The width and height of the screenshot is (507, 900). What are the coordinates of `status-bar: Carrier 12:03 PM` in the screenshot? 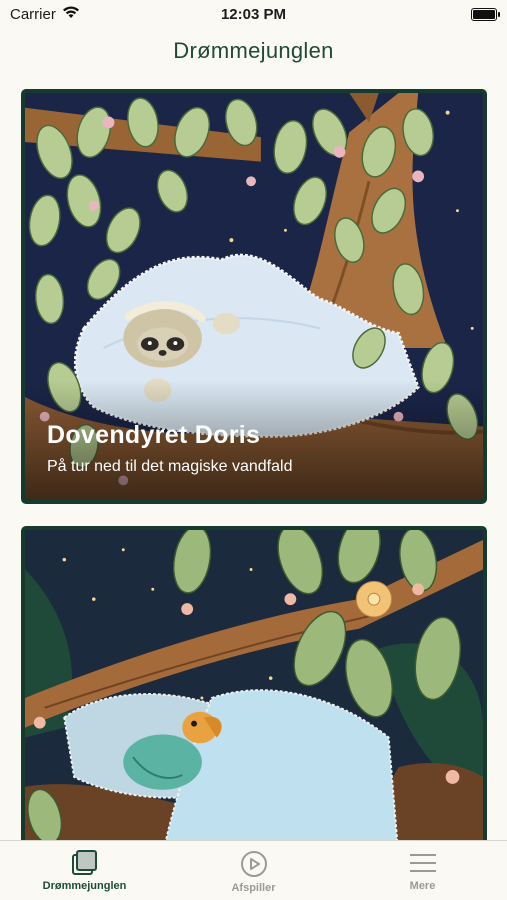 It's located at (253, 15).